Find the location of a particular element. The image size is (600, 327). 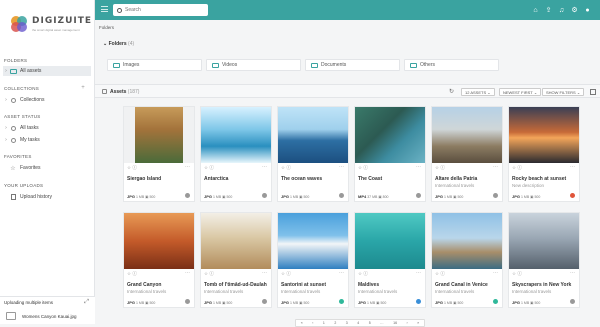

pagination: « ‹ 1 2 3 4 5 … 16 › » is located at coordinates (360, 323).